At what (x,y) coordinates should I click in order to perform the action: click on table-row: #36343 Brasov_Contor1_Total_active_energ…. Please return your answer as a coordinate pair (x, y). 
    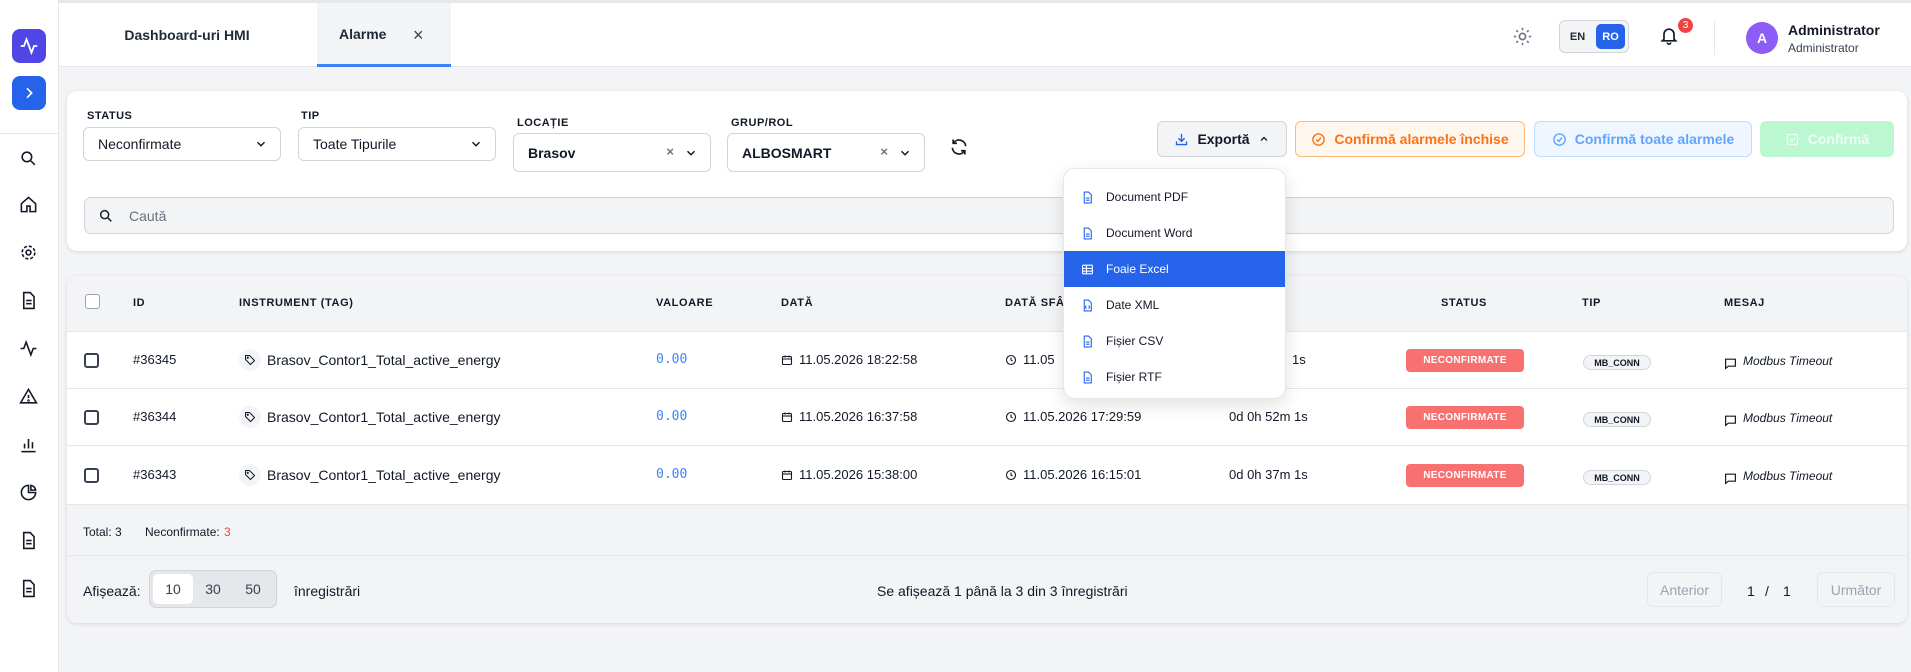
    Looking at the image, I should click on (987, 475).